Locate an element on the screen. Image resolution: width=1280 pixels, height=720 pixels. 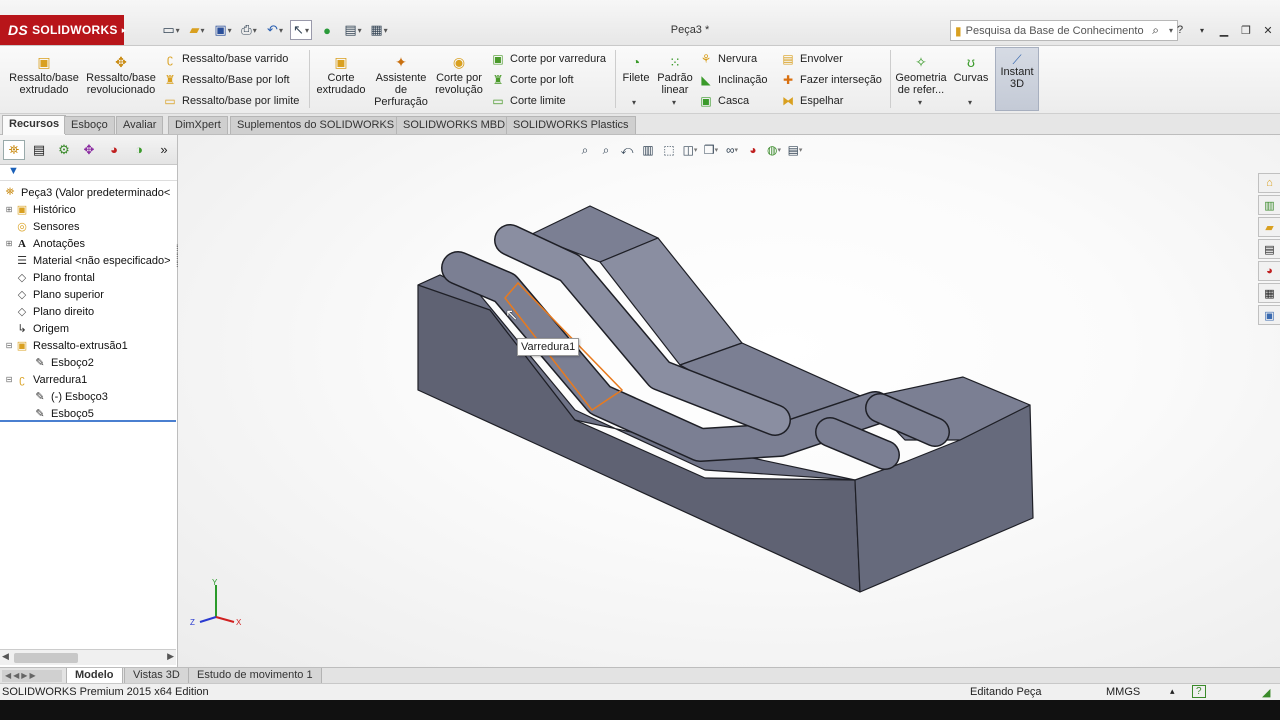
revolved-boss-button: ✥ Ressalto/base revolucionado is located at coordinates (121, 73).